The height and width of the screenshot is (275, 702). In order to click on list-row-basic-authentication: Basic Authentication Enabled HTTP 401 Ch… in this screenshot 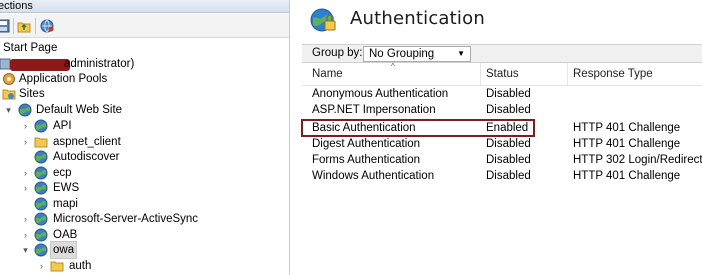, I will do `click(502, 128)`.